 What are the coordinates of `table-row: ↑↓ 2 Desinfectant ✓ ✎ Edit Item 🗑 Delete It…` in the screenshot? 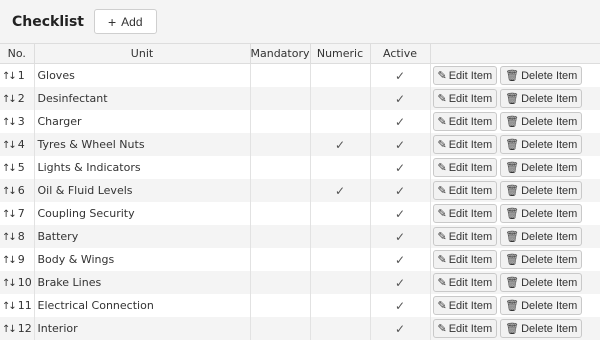 It's located at (300, 98).